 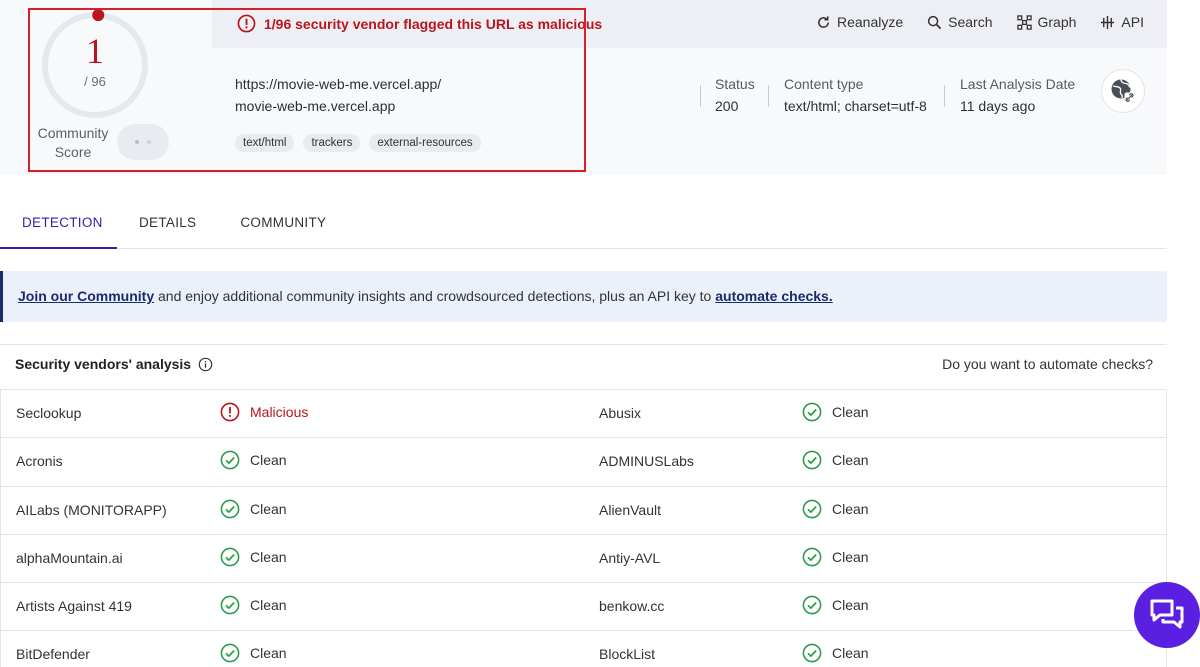 I want to click on vendor-name: BitDefender, so click(x=53, y=654).